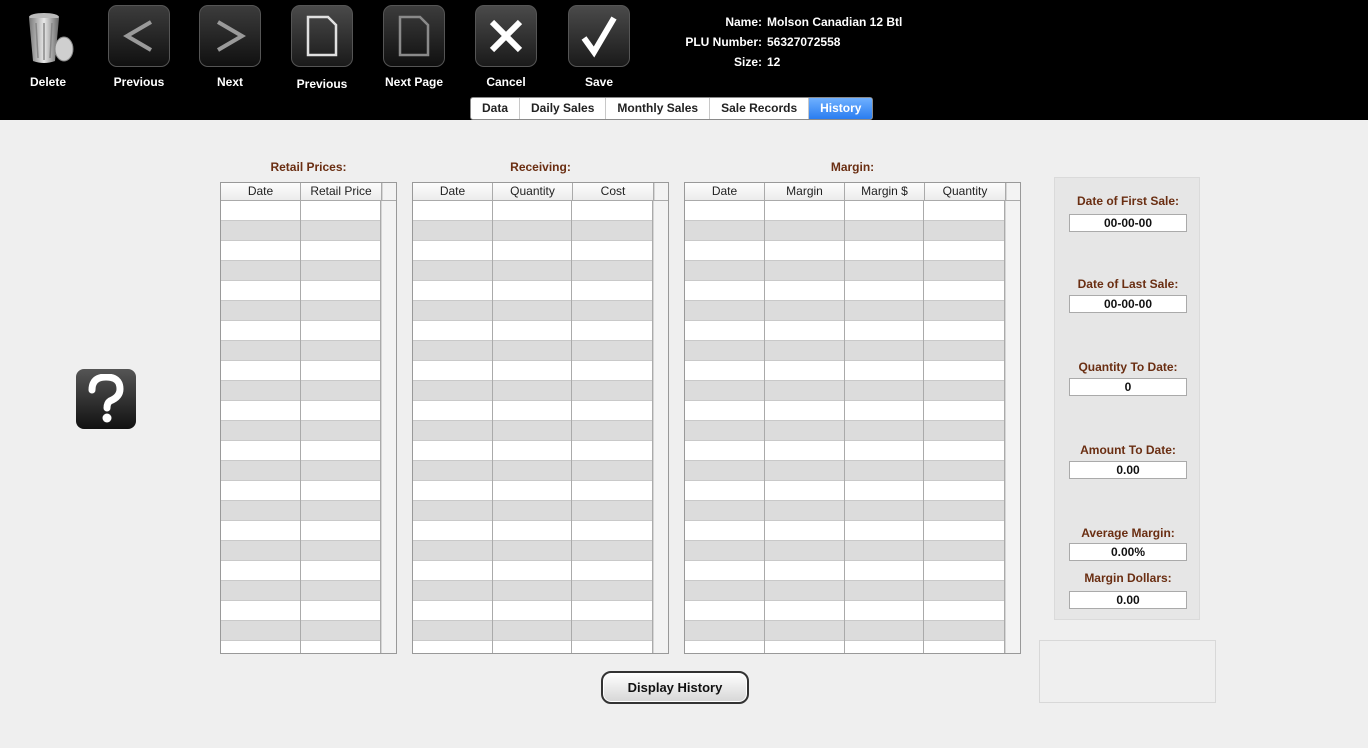 The width and height of the screenshot is (1368, 748). What do you see at coordinates (414, 47) in the screenshot?
I see `next-page-button: Next Page` at bounding box center [414, 47].